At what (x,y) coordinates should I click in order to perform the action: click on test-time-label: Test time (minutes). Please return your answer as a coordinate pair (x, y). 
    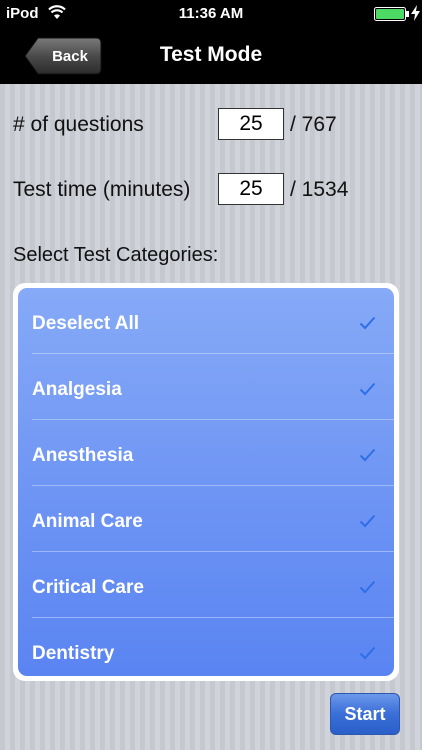
    Looking at the image, I should click on (102, 189).